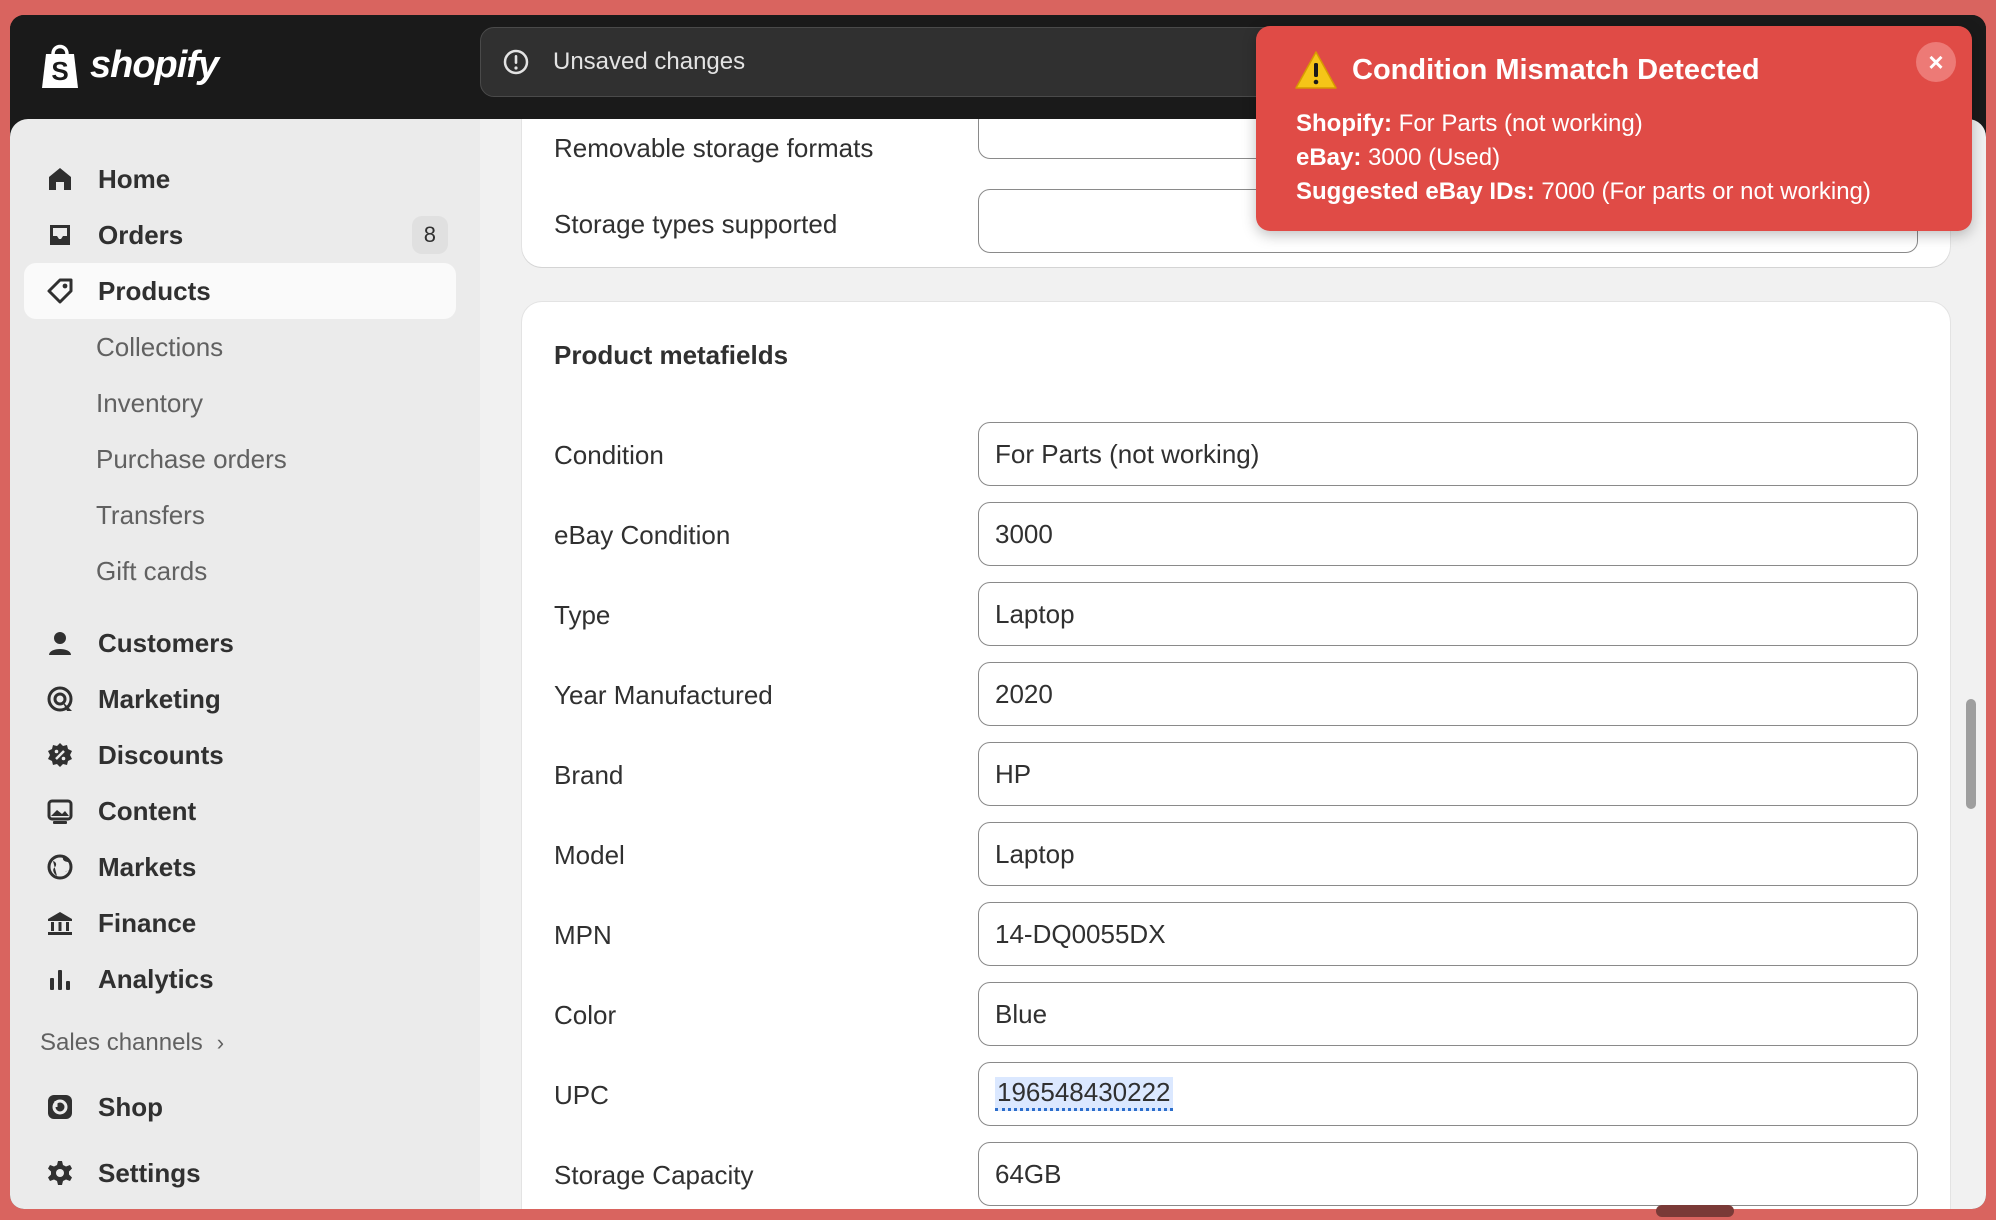 The width and height of the screenshot is (1996, 1220). I want to click on sidebar-item-label: Analytics, so click(156, 978).